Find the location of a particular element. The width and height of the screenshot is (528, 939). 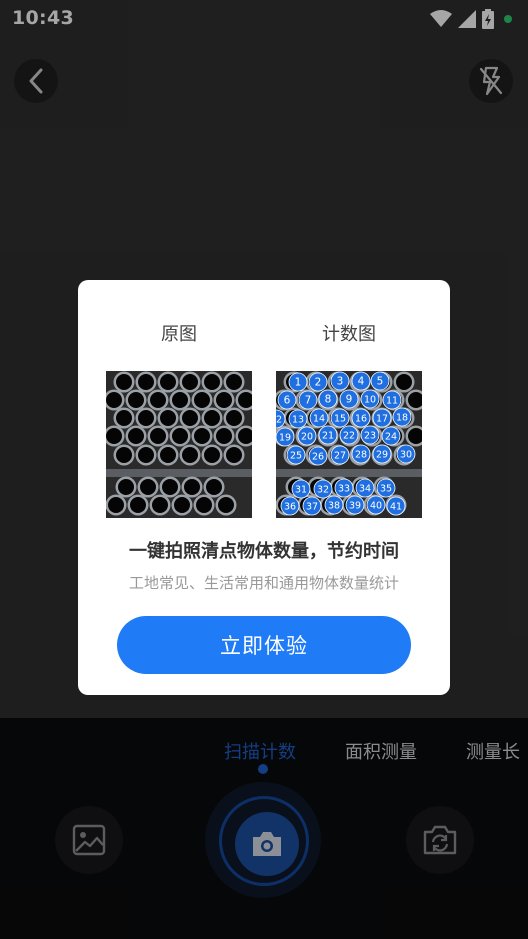

svg-text: 19 is located at coordinates (285, 438).